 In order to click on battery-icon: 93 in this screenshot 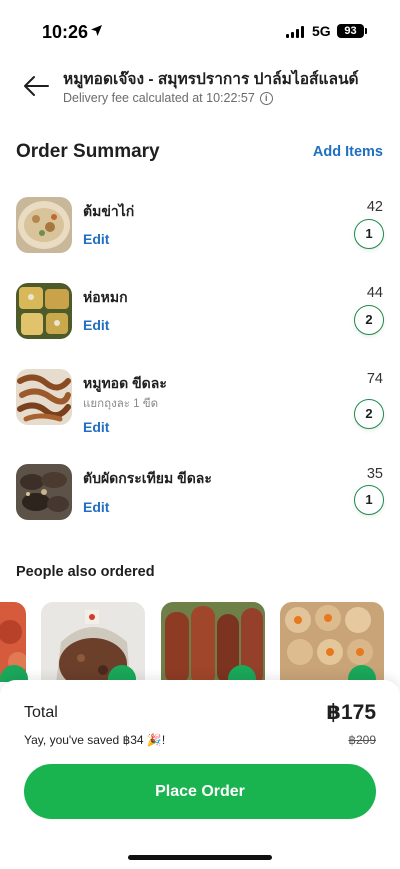, I will do `click(350, 31)`.